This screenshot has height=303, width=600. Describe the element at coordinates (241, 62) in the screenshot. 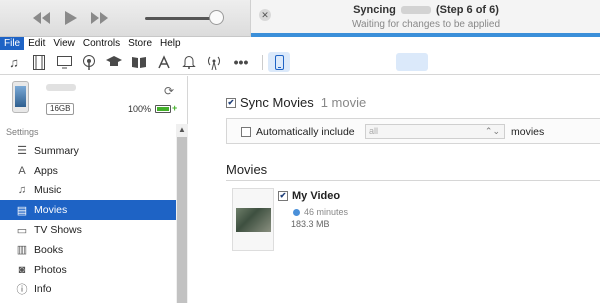

I see `more-icon: •••` at that location.